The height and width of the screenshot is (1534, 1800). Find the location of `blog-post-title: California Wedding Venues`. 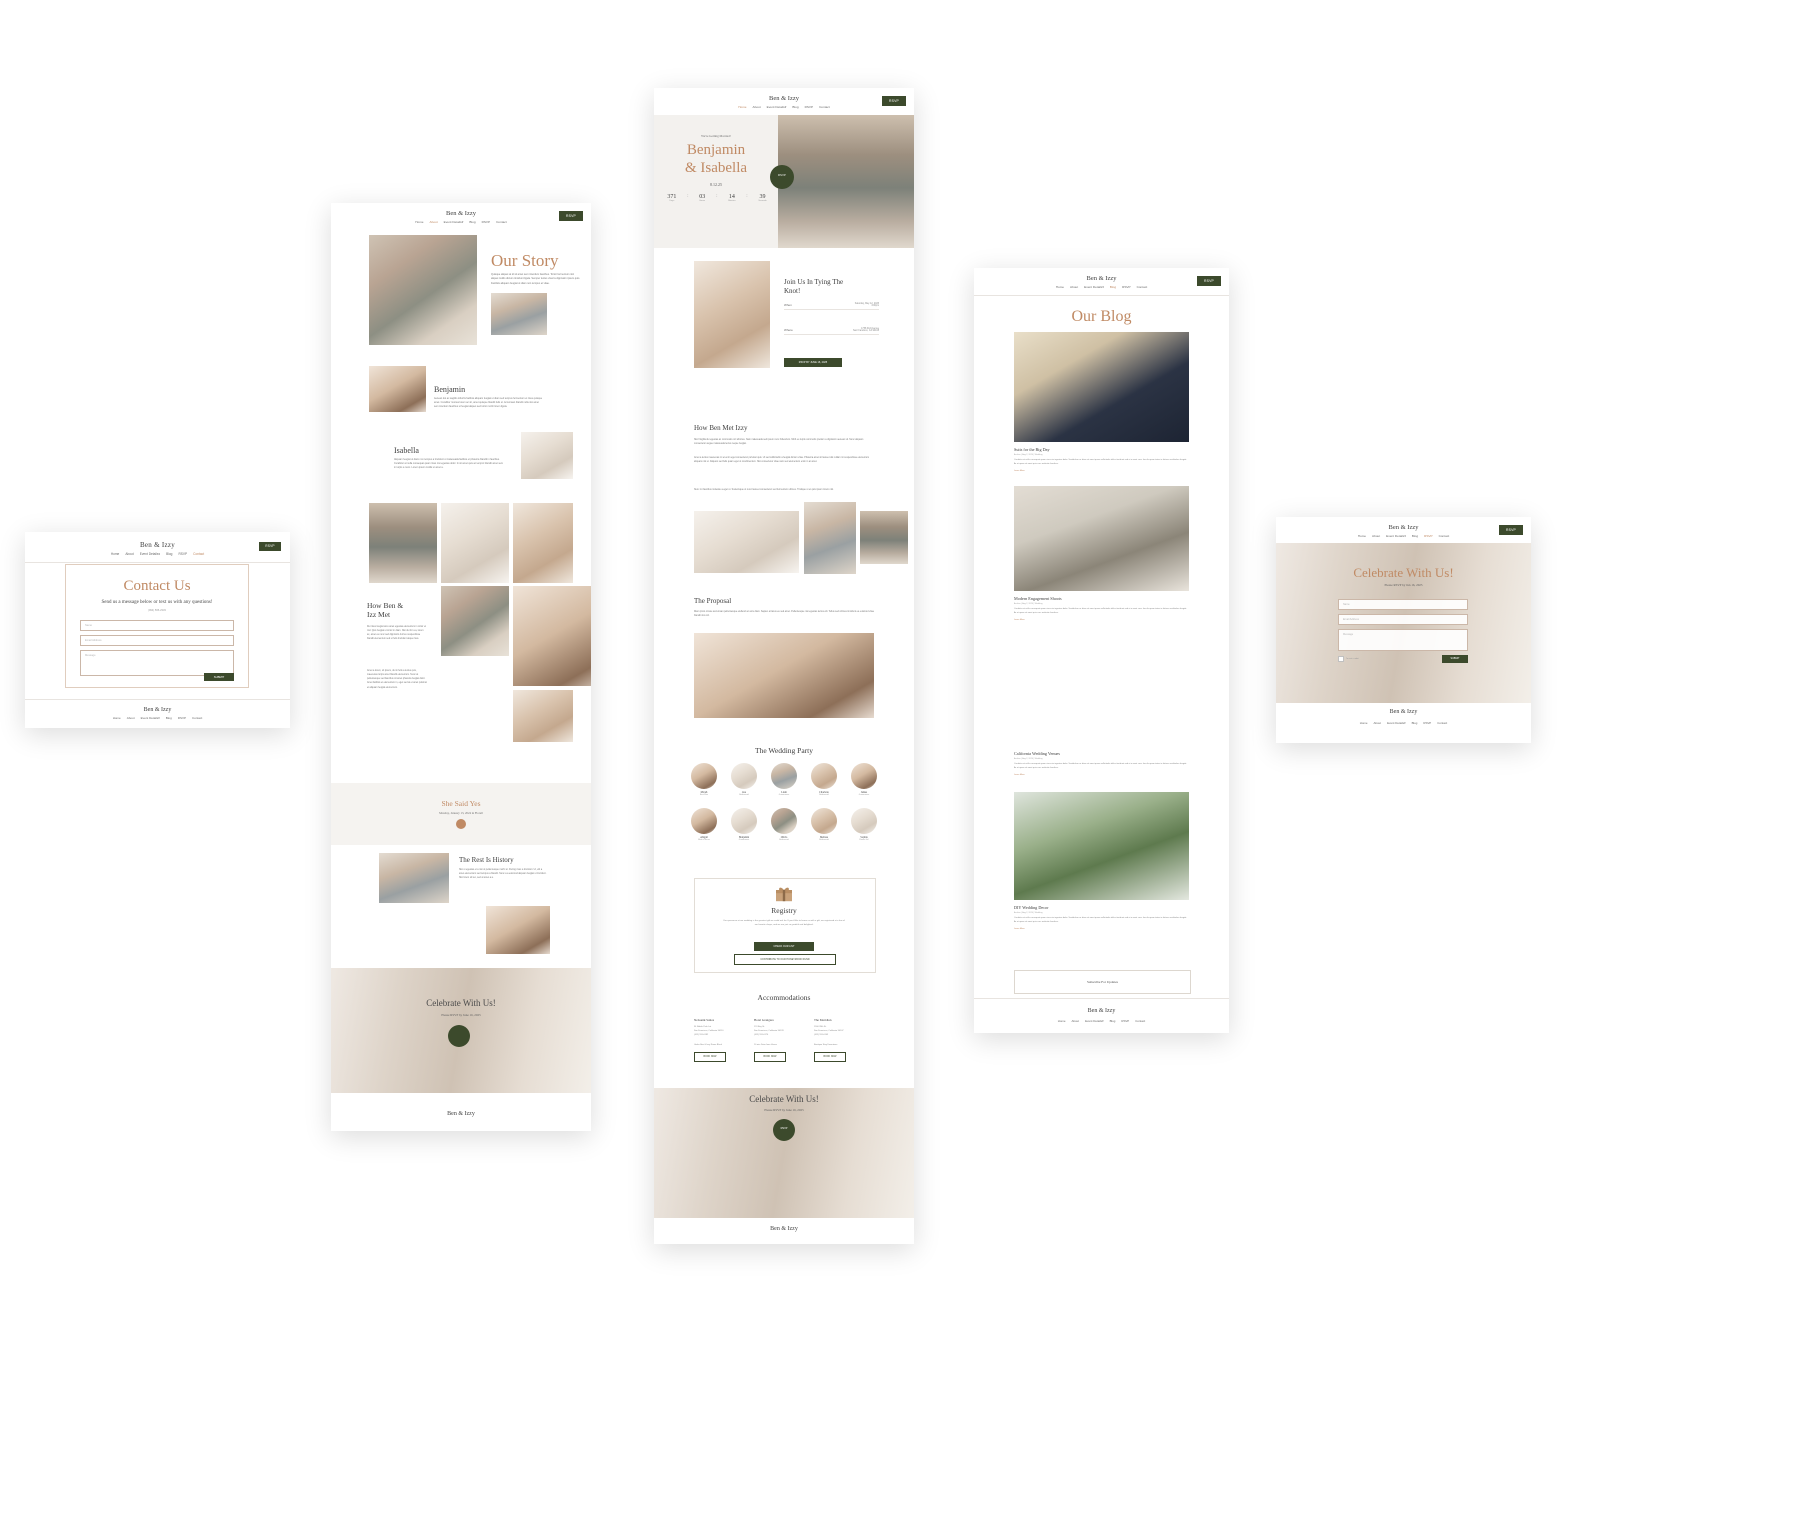

blog-post-title: California Wedding Venues is located at coordinates (1101, 753).